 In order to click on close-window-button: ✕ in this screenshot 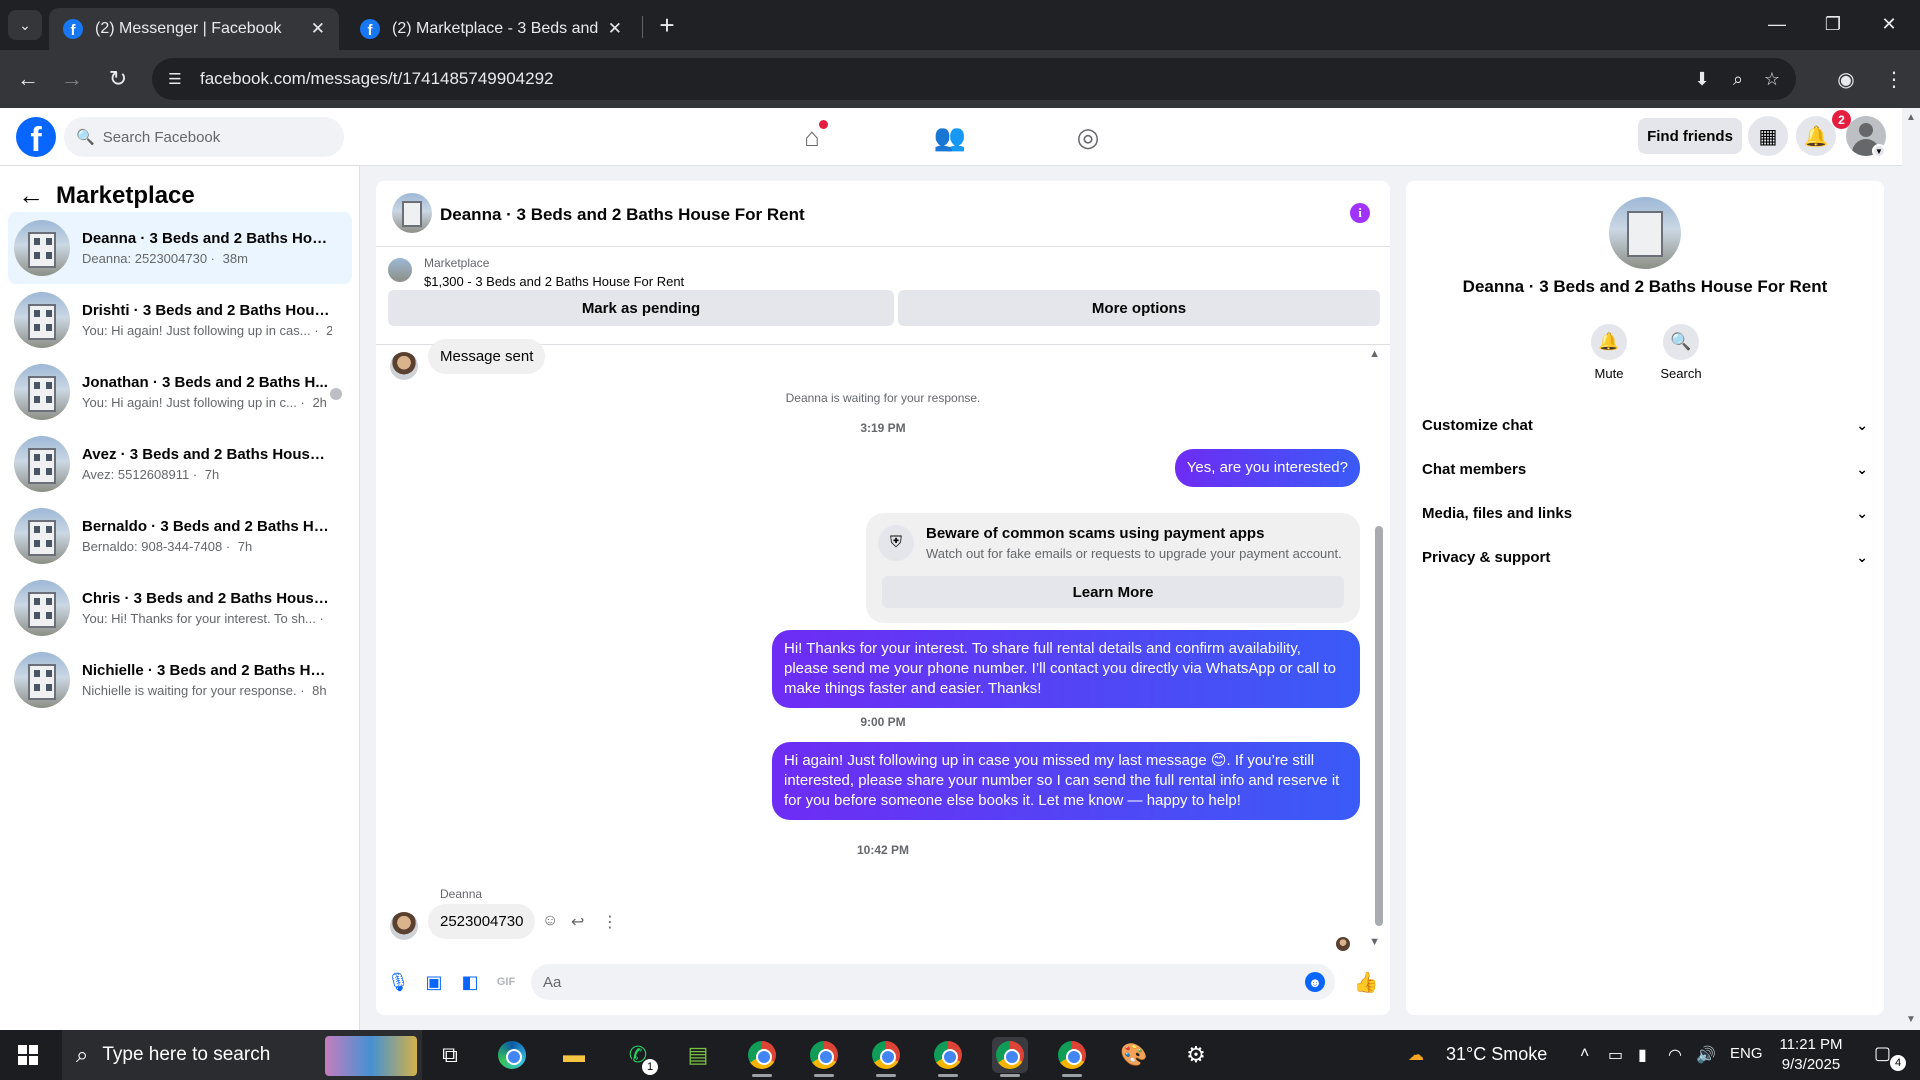, I will do `click(1889, 24)`.